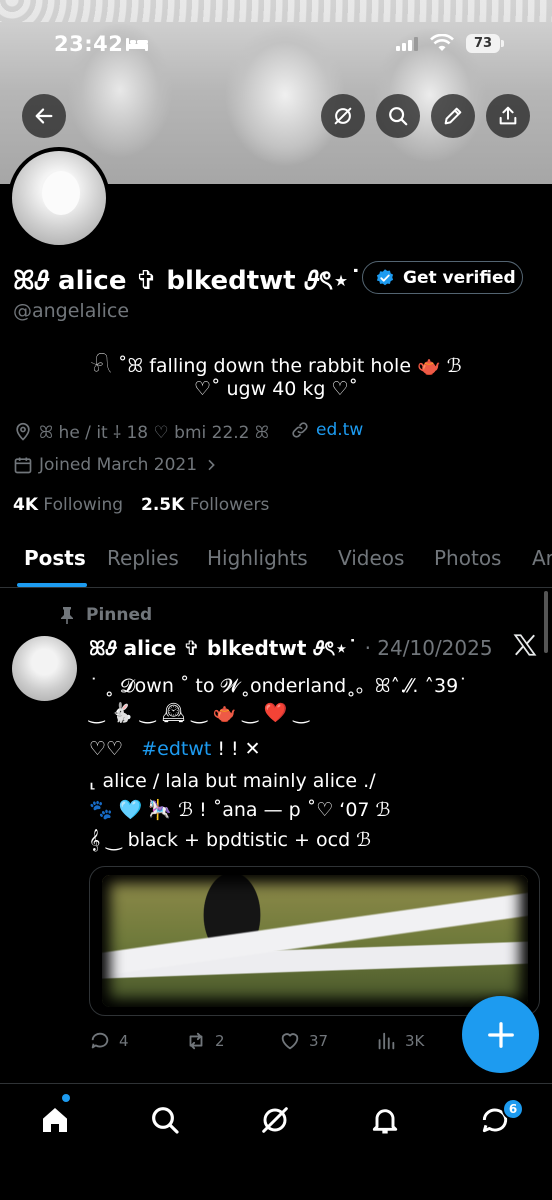 Image resolution: width=552 pixels, height=1200 pixels. I want to click on grok-icon, so click(343, 116).